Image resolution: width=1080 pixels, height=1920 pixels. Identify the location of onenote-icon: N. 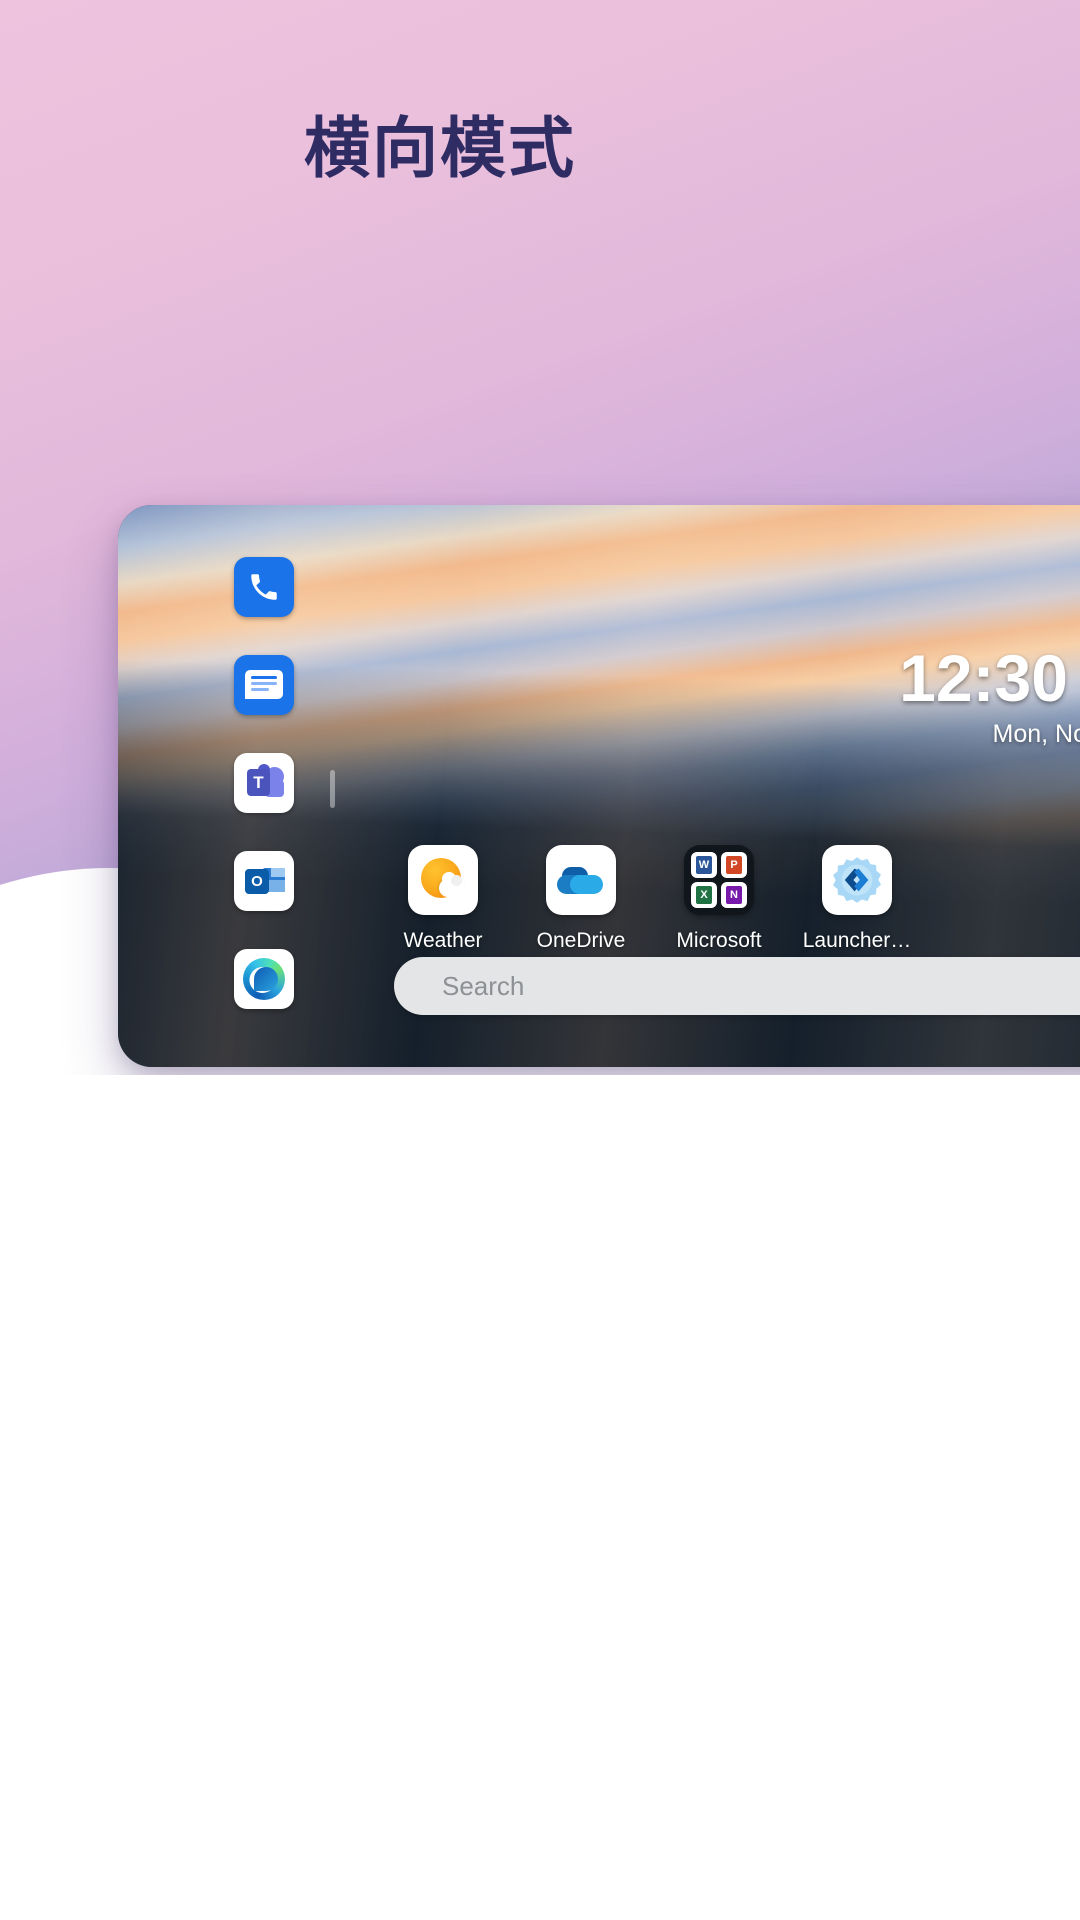
(734, 895).